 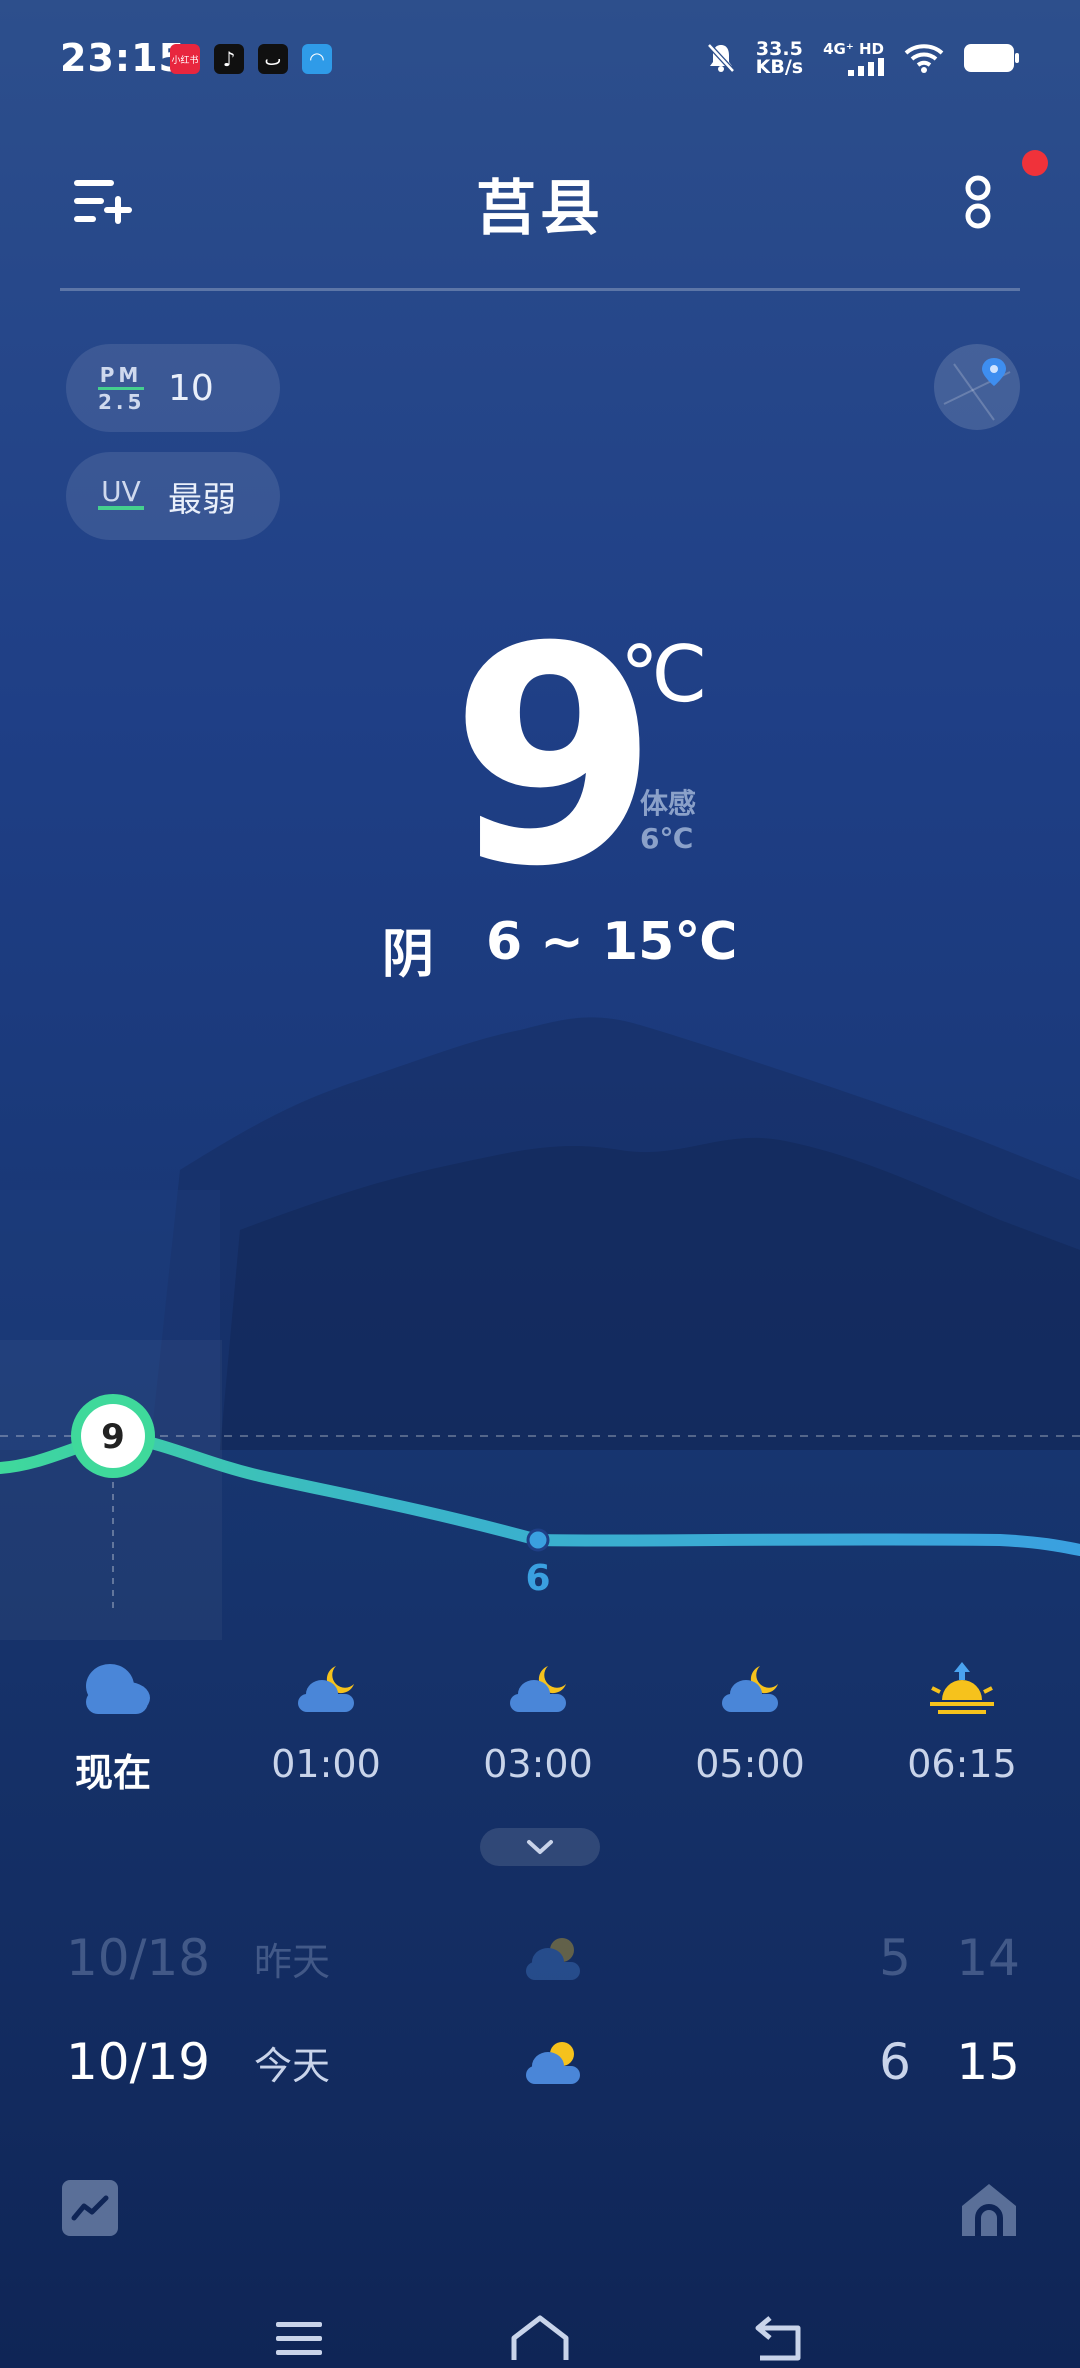 I want to click on day-high-temp: 14, so click(x=988, y=1958).